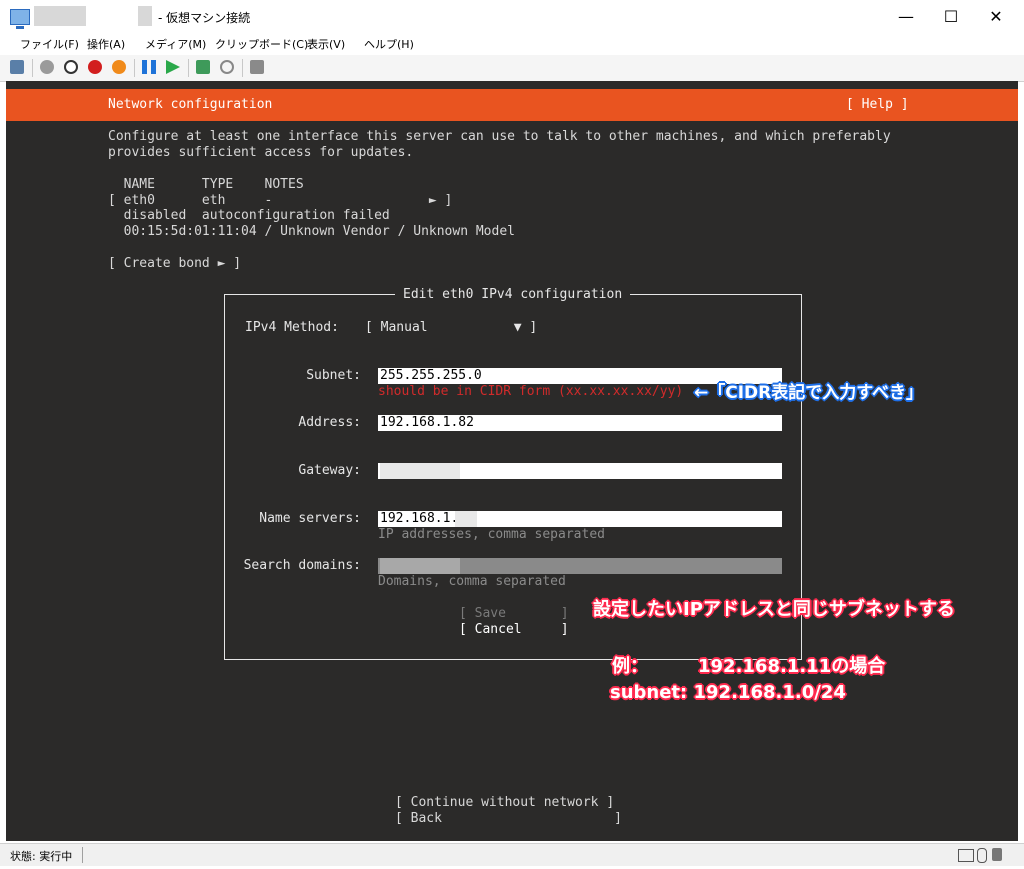  I want to click on create-bond-button: [ Create bond ► ], so click(174, 264).